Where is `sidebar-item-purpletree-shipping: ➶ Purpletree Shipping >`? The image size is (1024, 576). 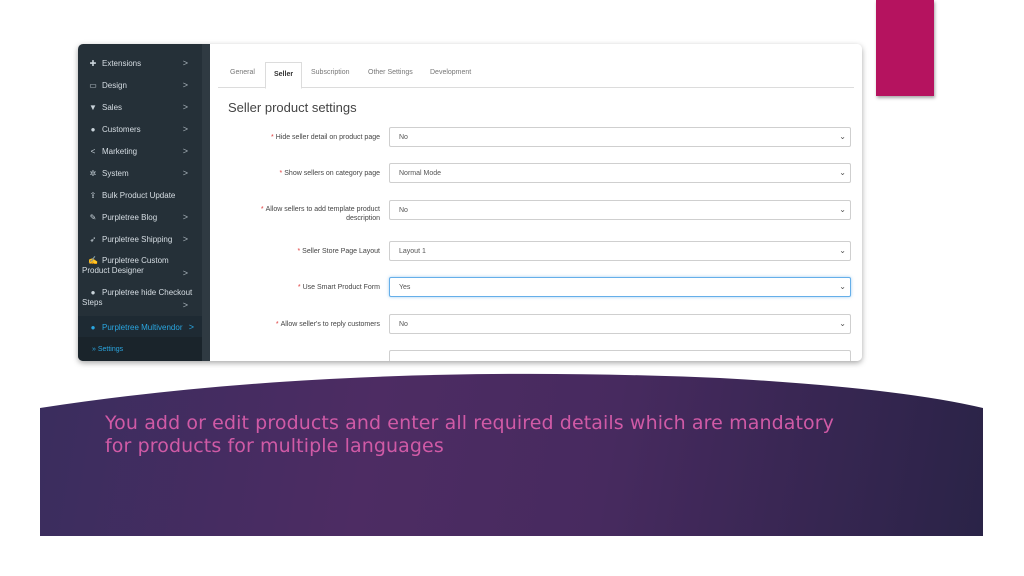 sidebar-item-purpletree-shipping: ➶ Purpletree Shipping > is located at coordinates (140, 239).